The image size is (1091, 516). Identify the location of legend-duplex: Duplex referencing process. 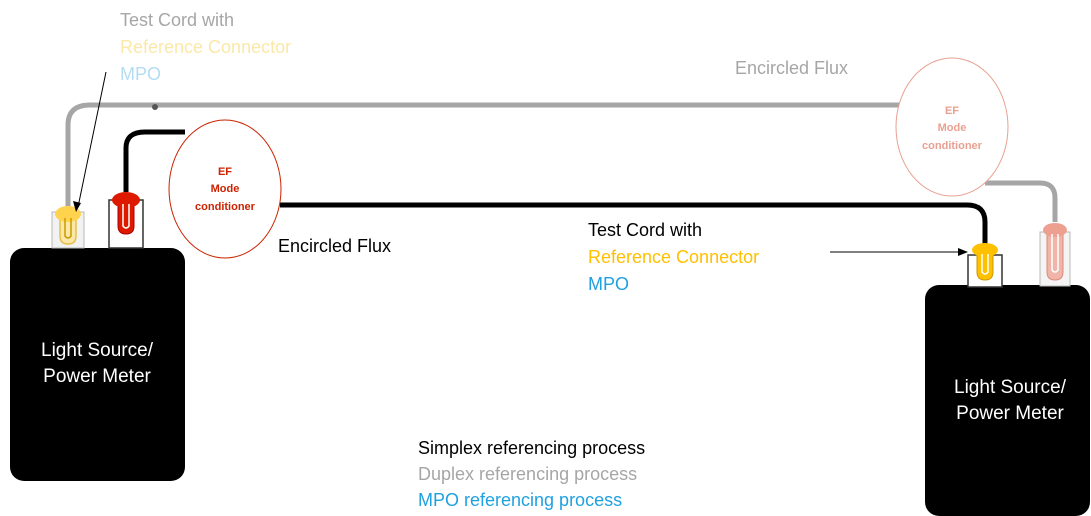
(527, 474).